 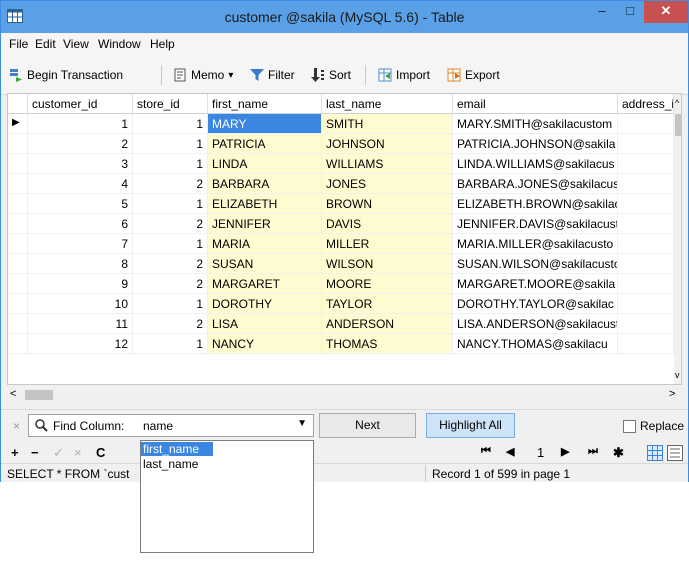 What do you see at coordinates (678, 125) in the screenshot?
I see `vertical-scroll-thumb` at bounding box center [678, 125].